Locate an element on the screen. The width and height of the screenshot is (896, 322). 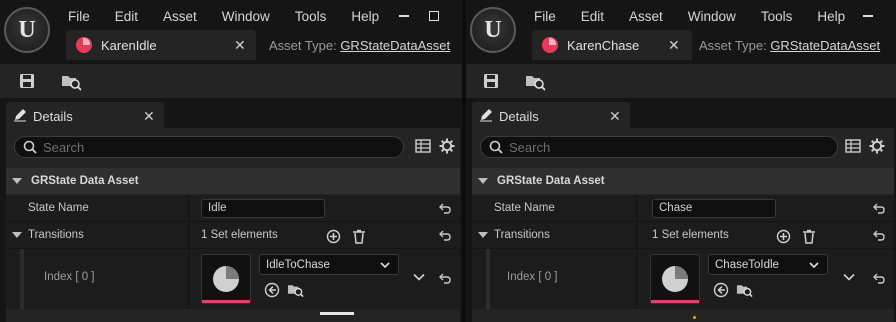
maximize-icon is located at coordinates (434, 16).